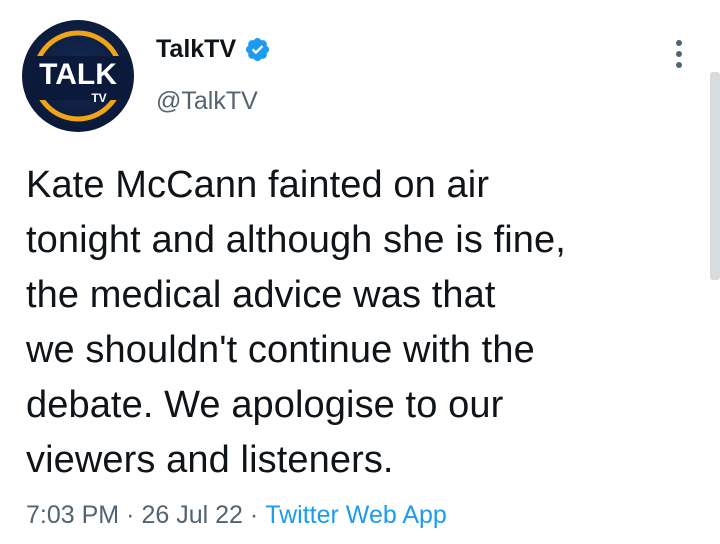 The height and width of the screenshot is (544, 720). I want to click on display-name: TalkTV, so click(213, 49).